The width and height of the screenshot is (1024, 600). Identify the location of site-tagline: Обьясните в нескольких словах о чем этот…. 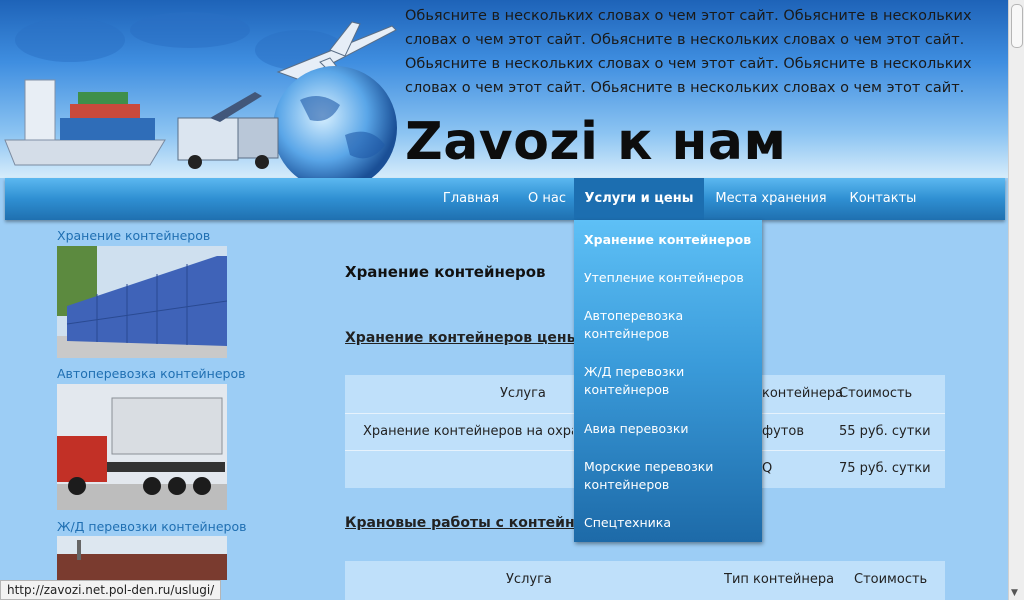
(688, 52).